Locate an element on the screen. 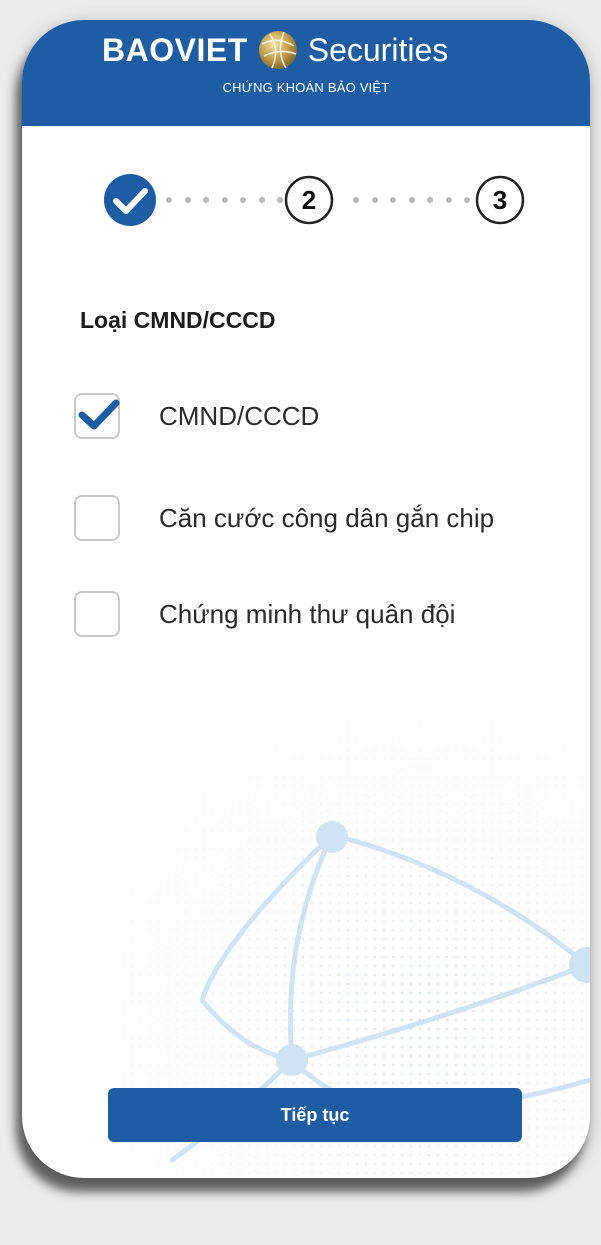  step-2-number: 2 is located at coordinates (309, 200).